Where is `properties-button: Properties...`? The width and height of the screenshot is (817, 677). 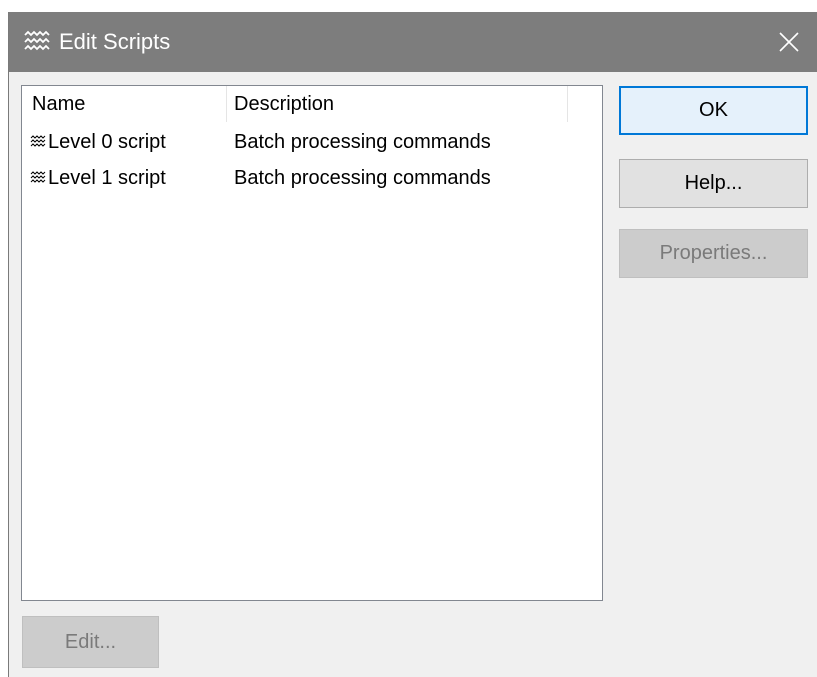 properties-button: Properties... is located at coordinates (713, 253).